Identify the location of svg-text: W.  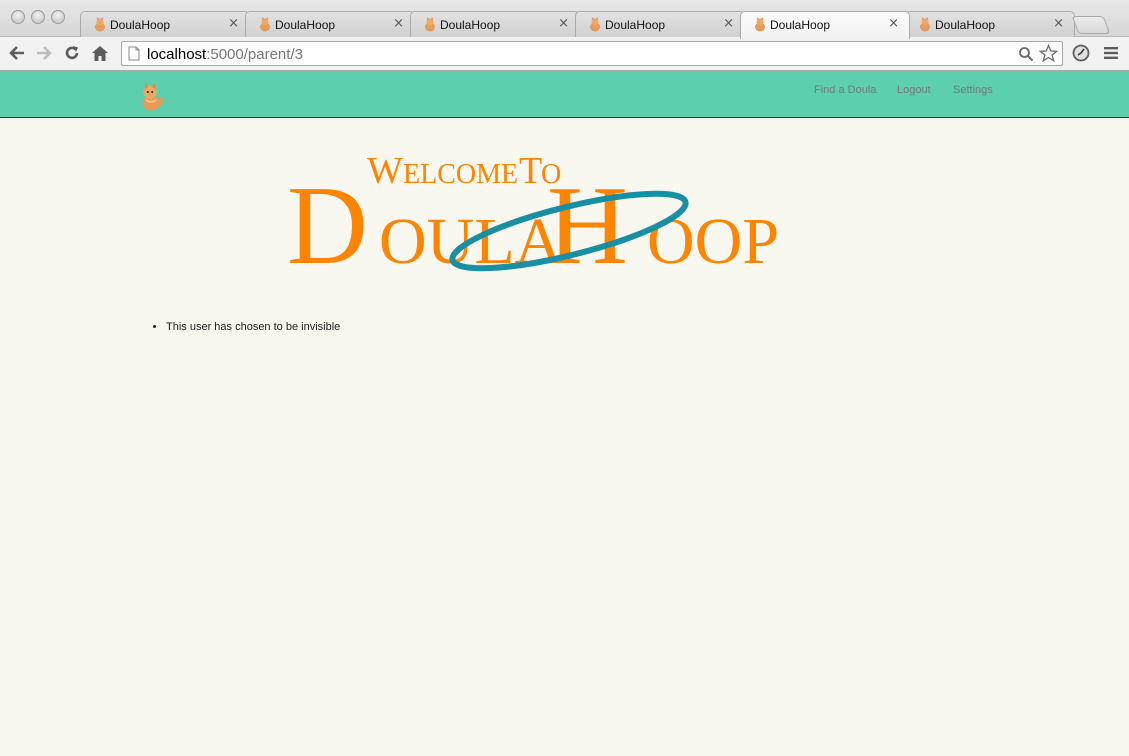
(385, 171).